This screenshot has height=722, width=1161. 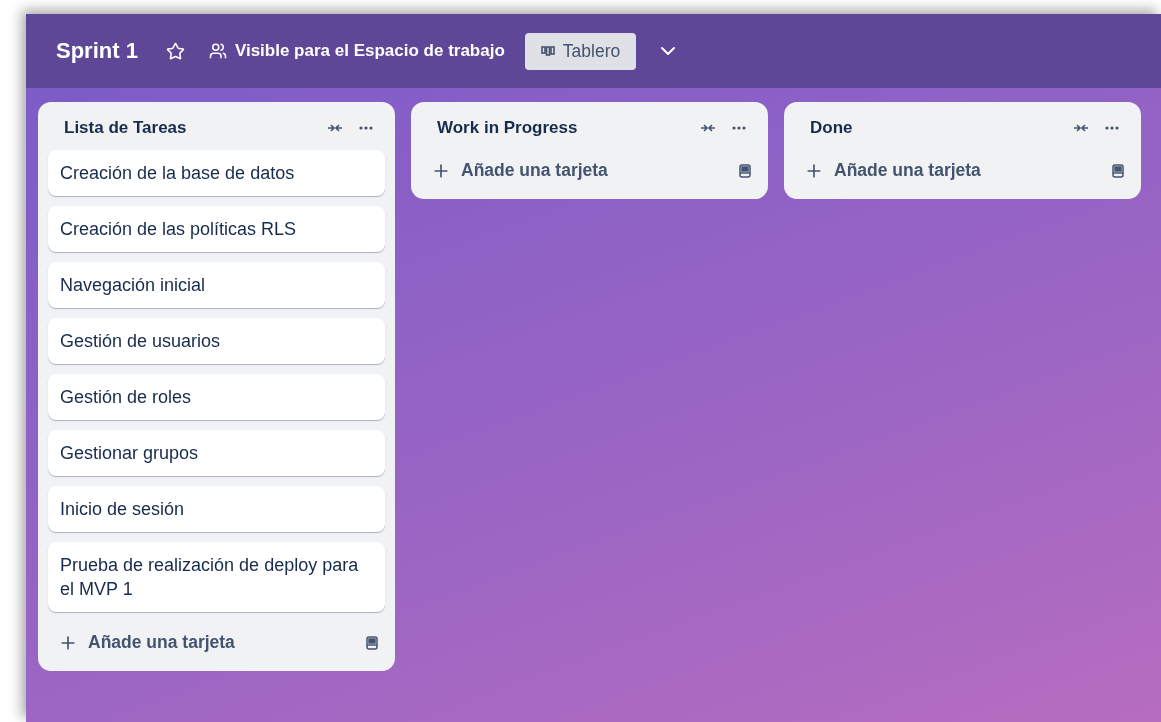 What do you see at coordinates (216, 173) in the screenshot?
I see `task-card: Creación de la base de datos` at bounding box center [216, 173].